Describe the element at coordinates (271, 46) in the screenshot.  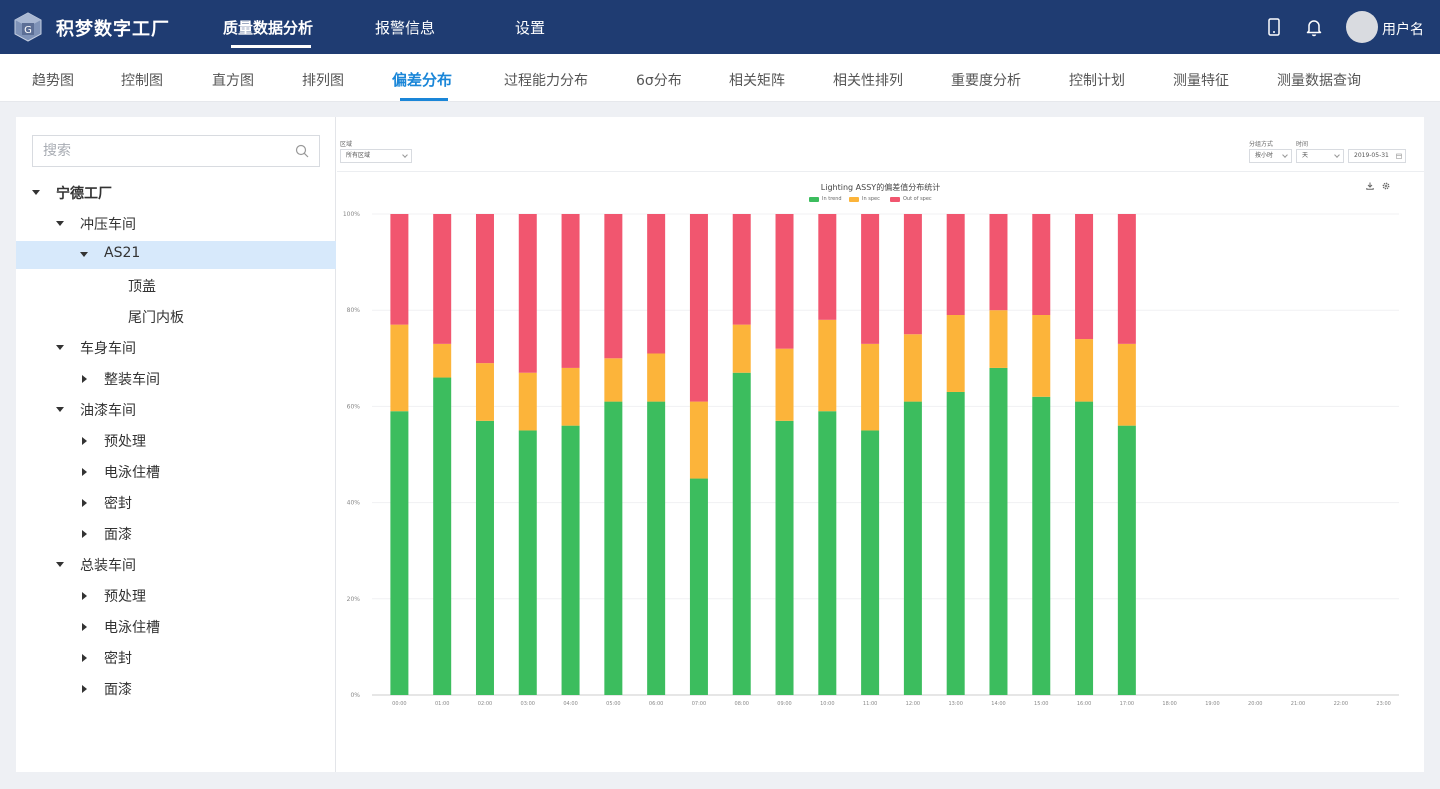
I see `nav-active-indicator` at that location.